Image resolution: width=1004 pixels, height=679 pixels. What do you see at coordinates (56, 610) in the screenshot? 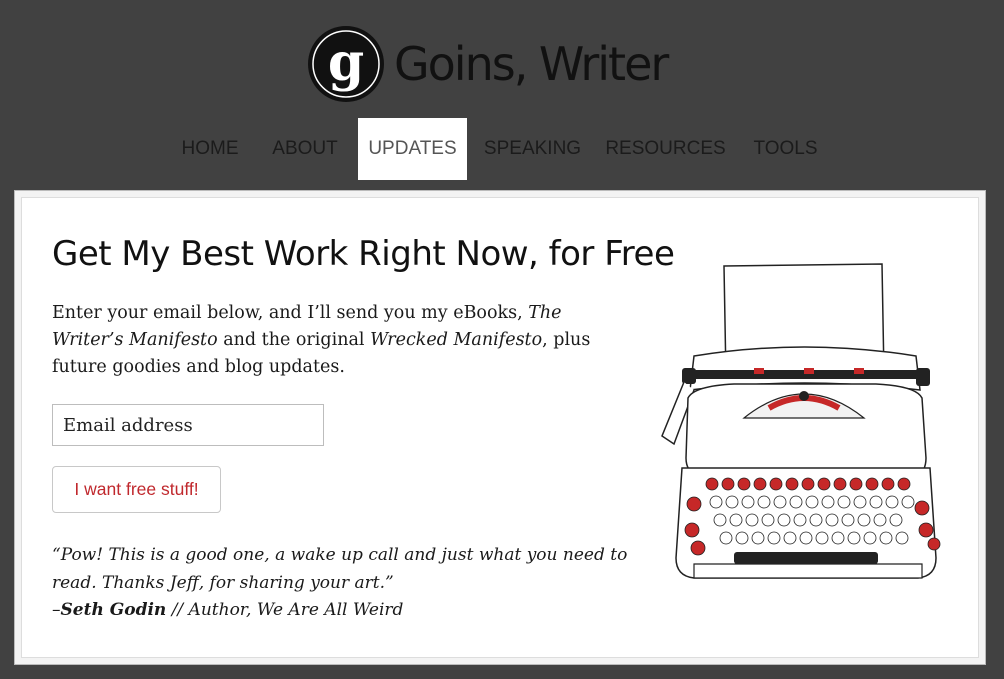
I see `quote-dash: –` at bounding box center [56, 610].